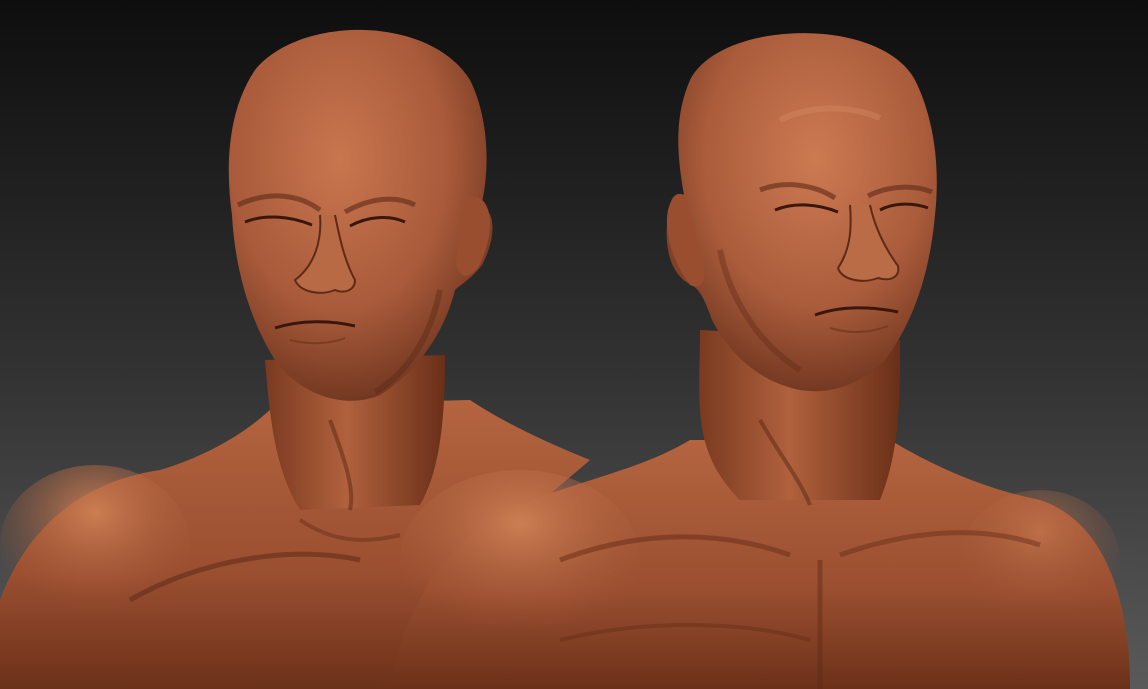 Image resolution: width=1148 pixels, height=689 pixels. Describe the element at coordinates (95, 545) in the screenshot. I see `left-shoulder-highlight` at that location.